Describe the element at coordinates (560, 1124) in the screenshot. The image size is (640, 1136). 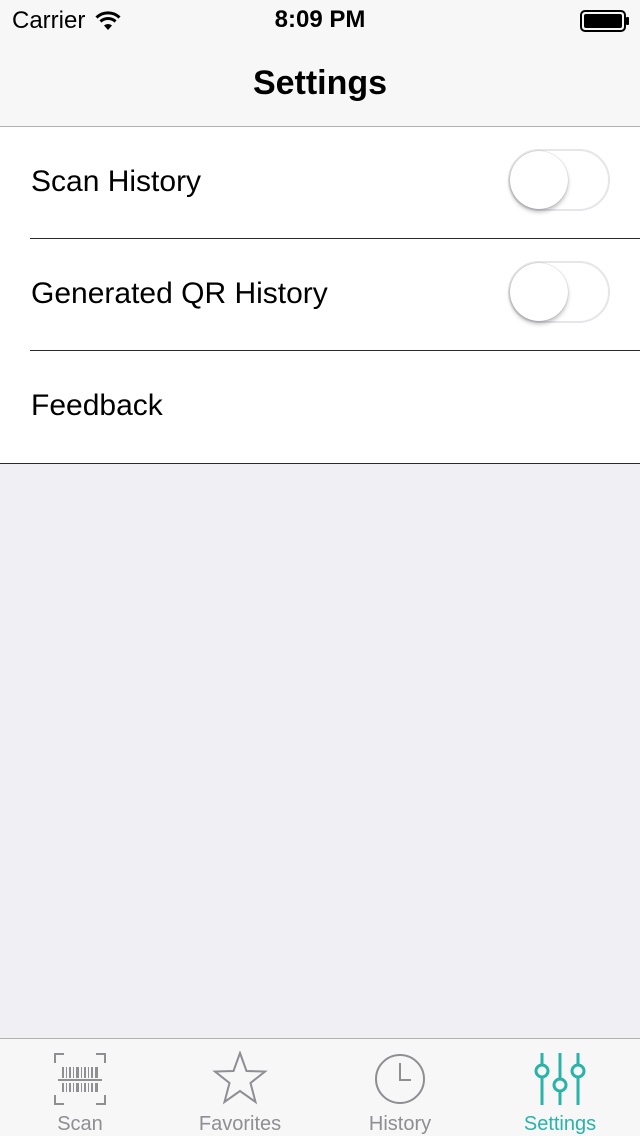
I see `tab-label: Settings` at that location.